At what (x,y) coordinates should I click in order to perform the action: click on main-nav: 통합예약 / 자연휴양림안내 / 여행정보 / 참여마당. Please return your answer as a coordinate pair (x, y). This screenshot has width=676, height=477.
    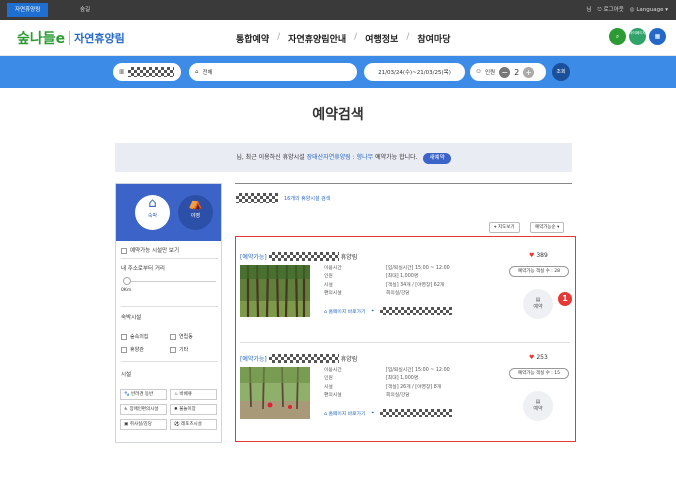
    Looking at the image, I should click on (343, 38).